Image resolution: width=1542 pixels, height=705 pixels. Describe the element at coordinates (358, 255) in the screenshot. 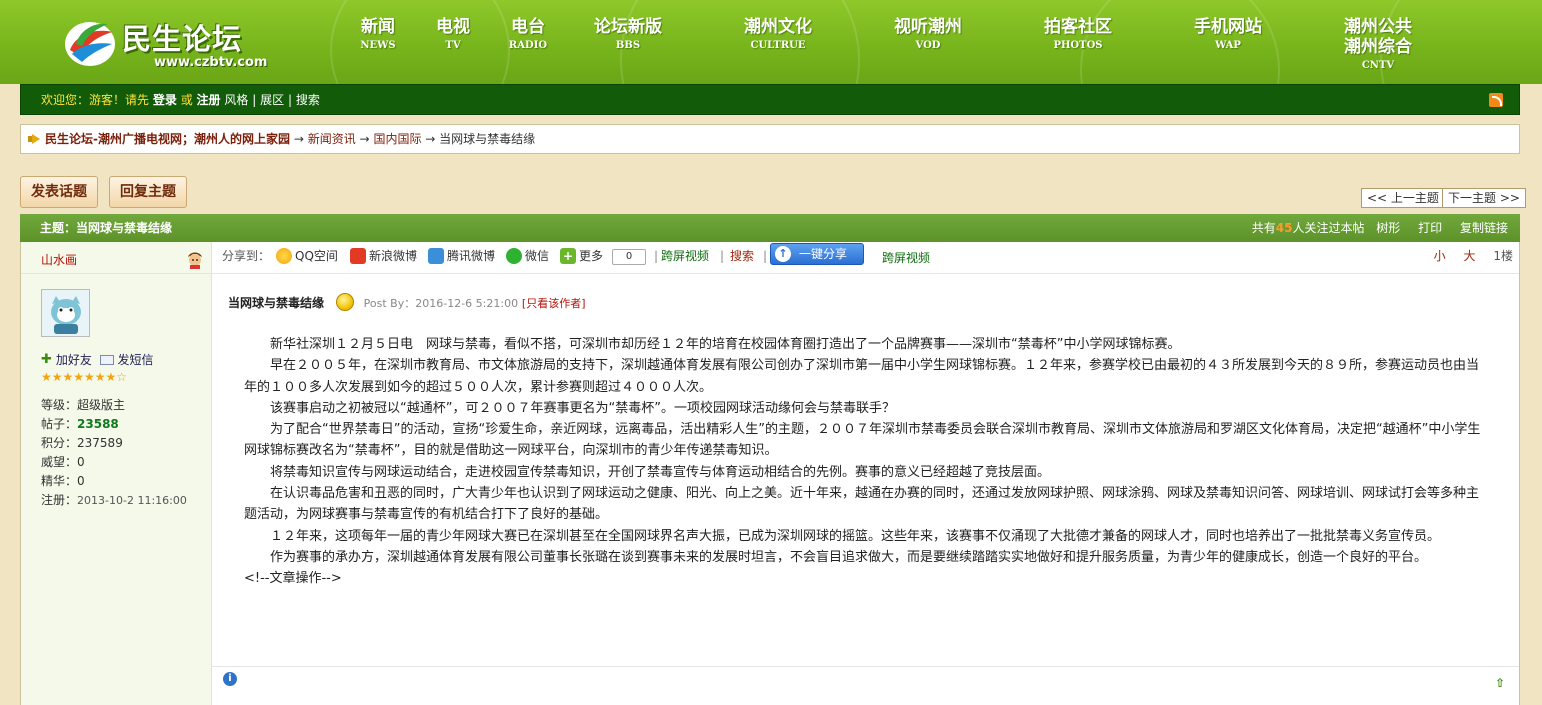

I see `weibo-icon` at that location.